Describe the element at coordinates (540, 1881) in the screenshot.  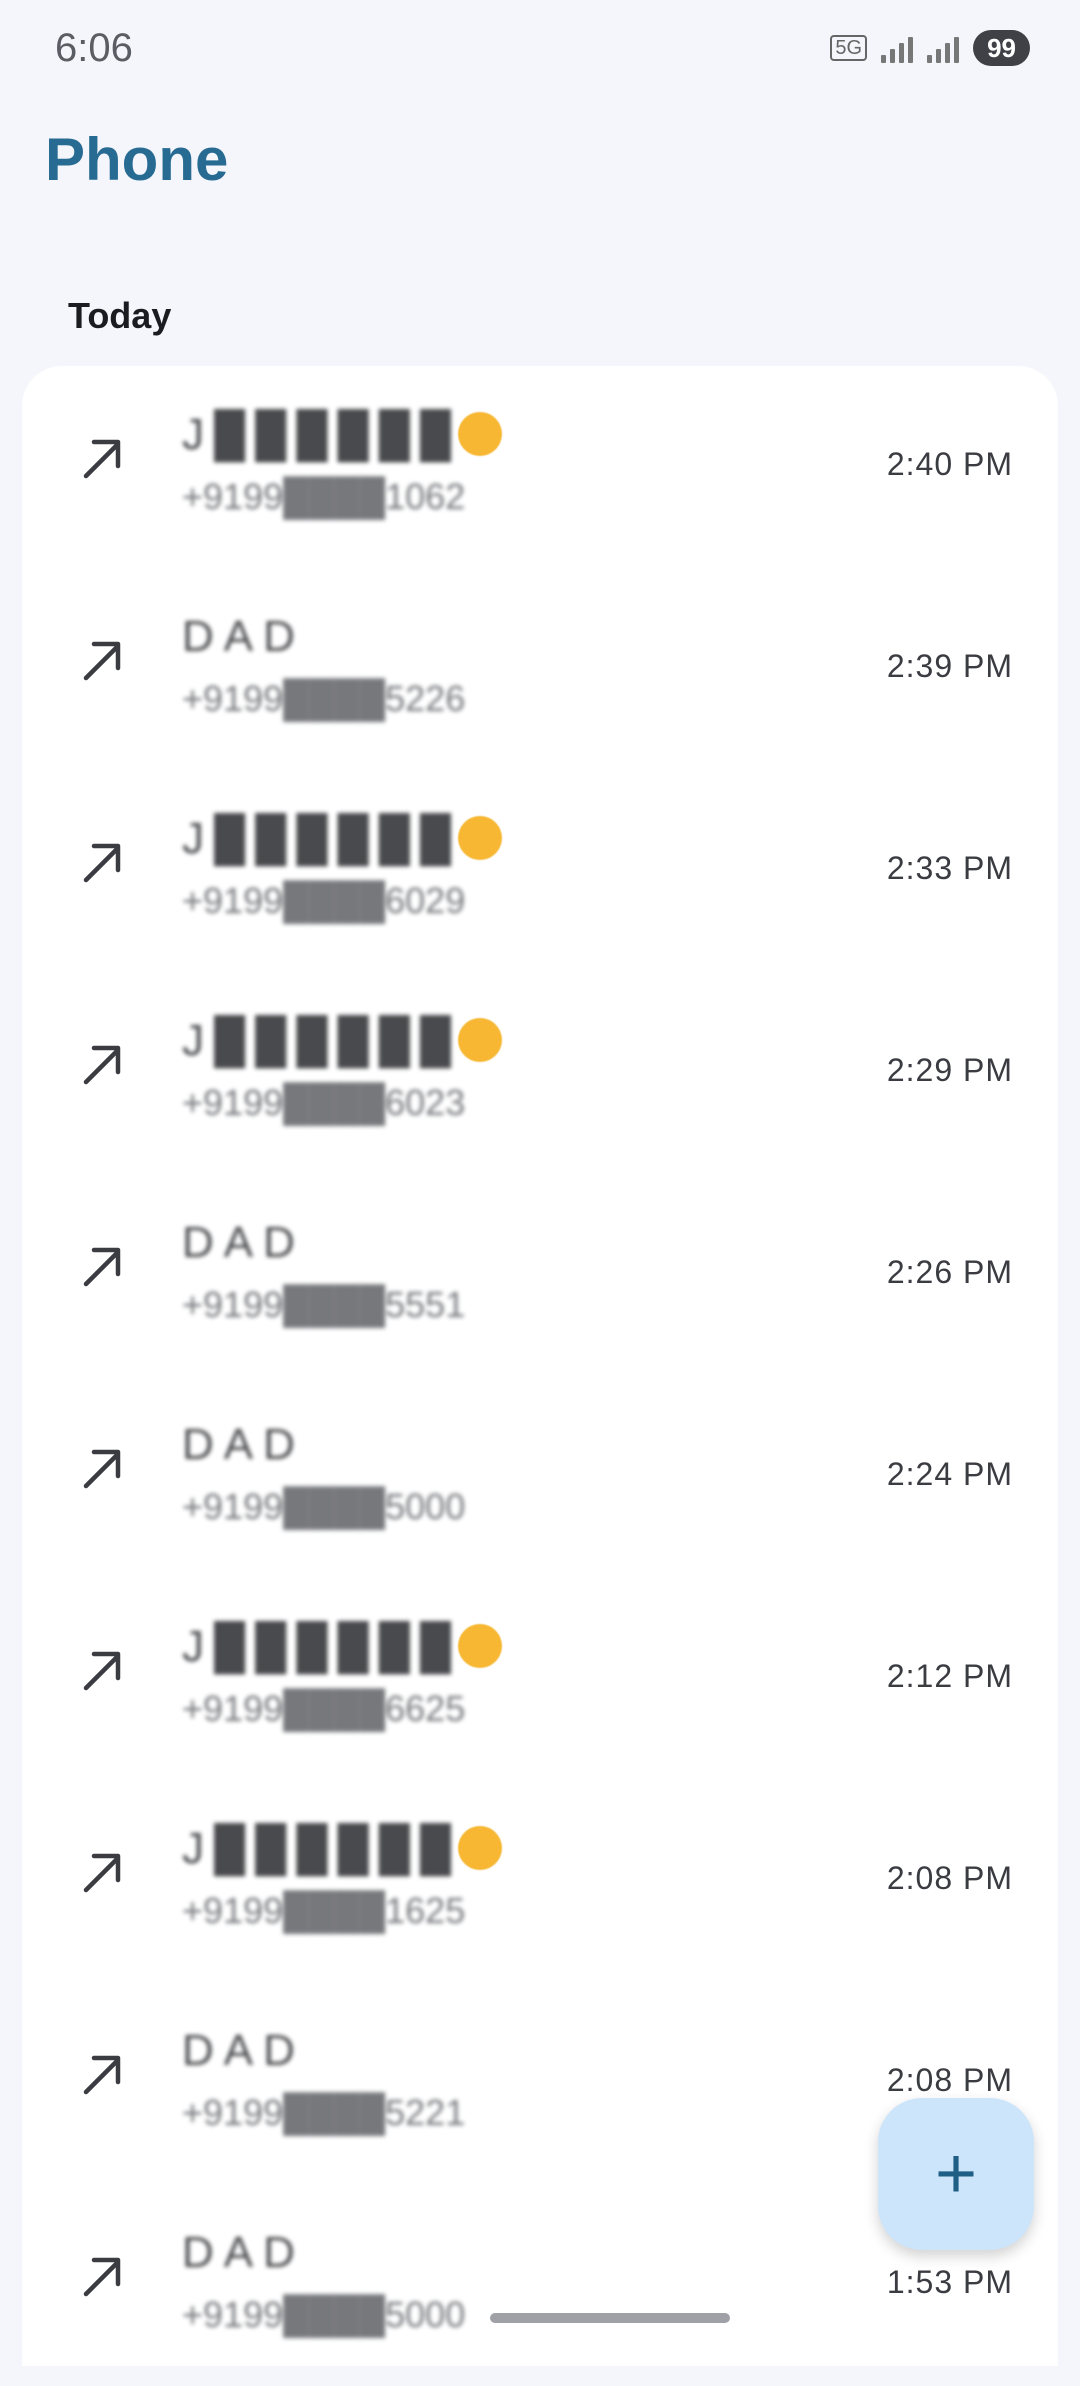
I see `call-log-row: J██████ +9199████1625 2:08 PM` at that location.